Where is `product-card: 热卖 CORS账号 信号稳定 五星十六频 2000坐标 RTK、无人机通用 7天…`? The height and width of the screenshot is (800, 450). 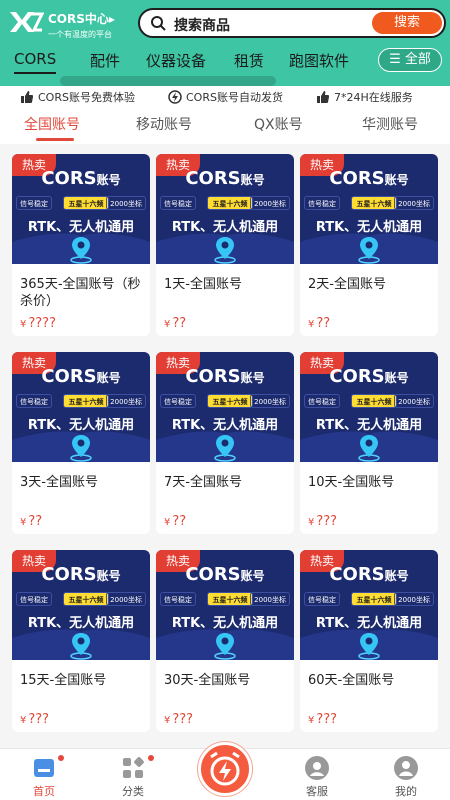 product-card: 热卖 CORS账号 信号稳定 五星十六频 2000坐标 RTK、无人机通用 7天… is located at coordinates (225, 443).